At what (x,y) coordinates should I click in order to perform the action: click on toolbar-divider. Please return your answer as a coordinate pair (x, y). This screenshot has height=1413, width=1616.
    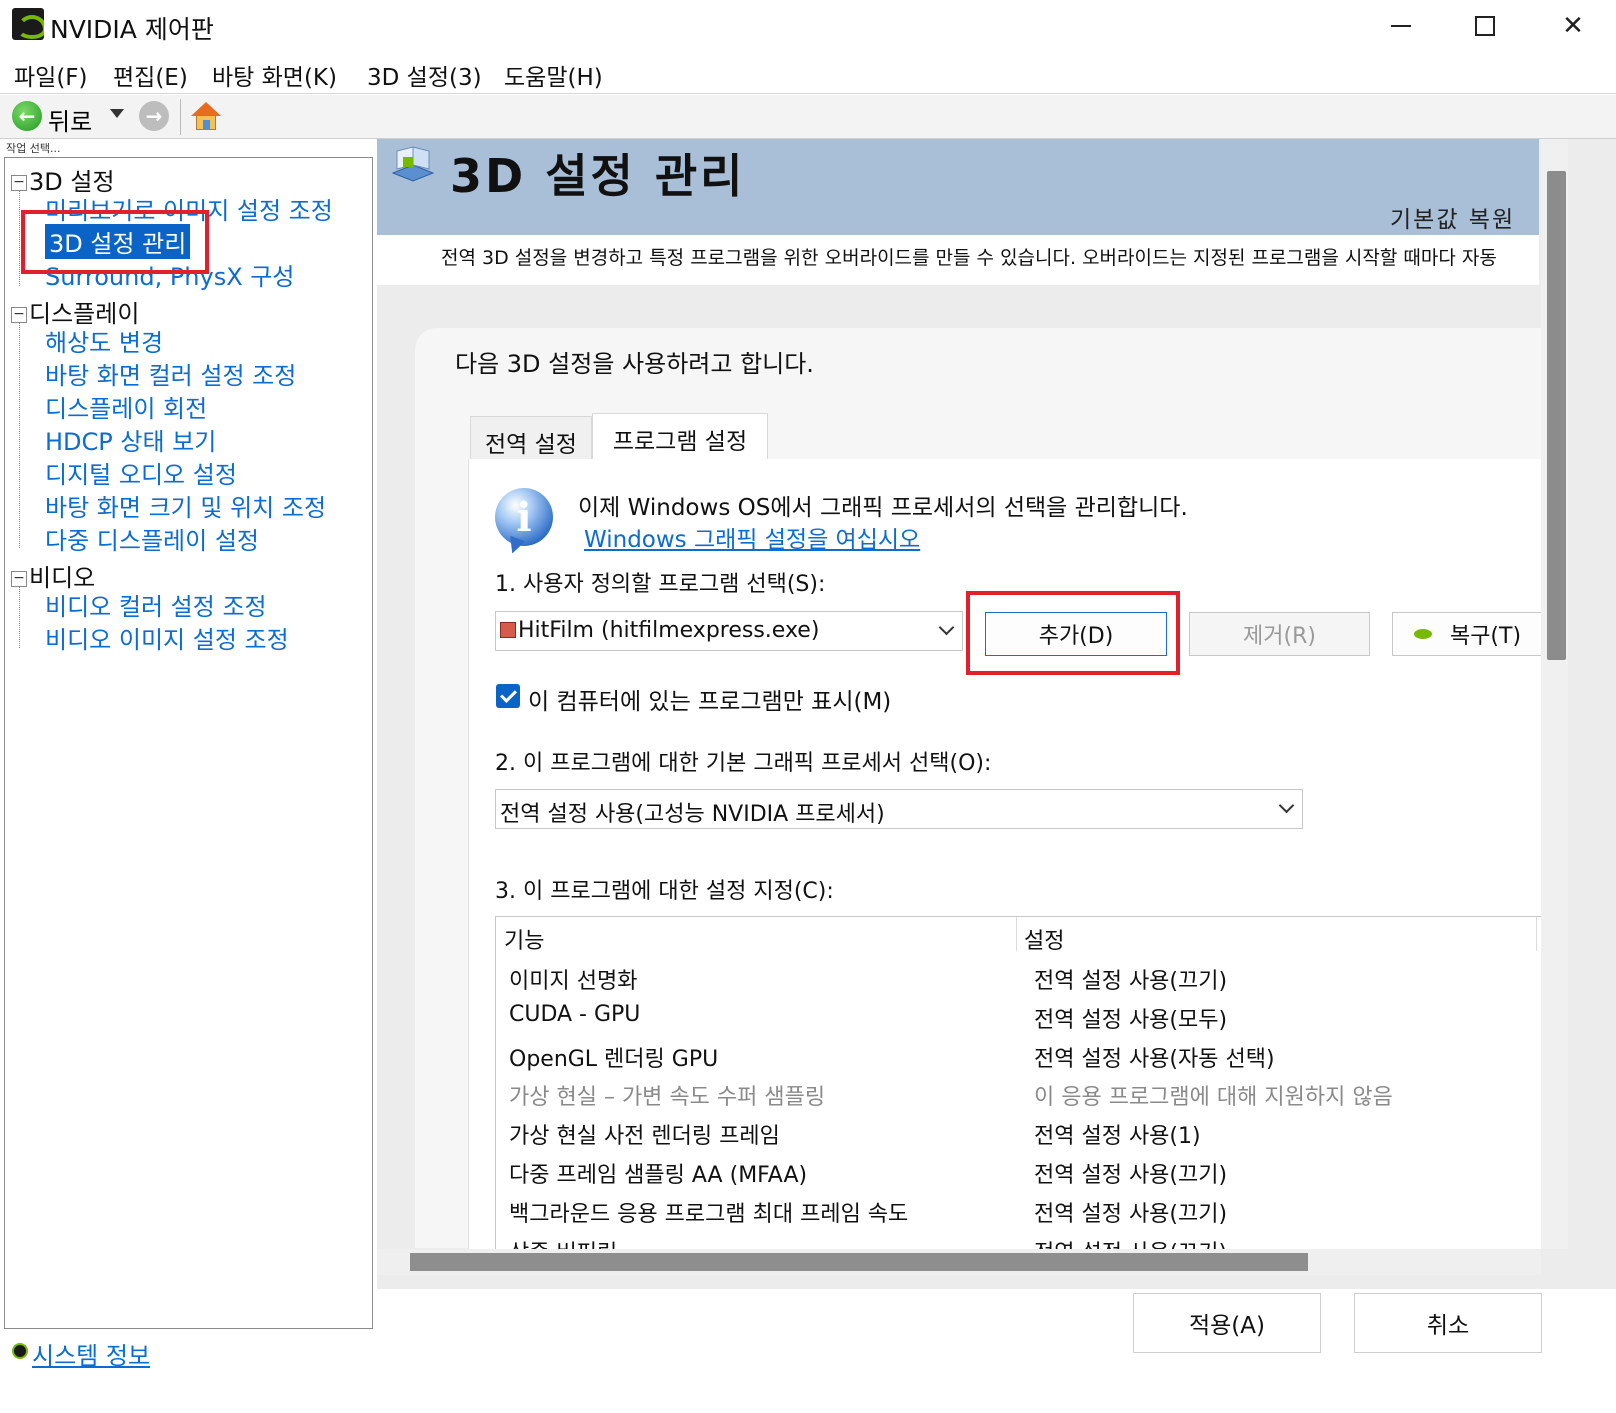
    Looking at the image, I should click on (180, 117).